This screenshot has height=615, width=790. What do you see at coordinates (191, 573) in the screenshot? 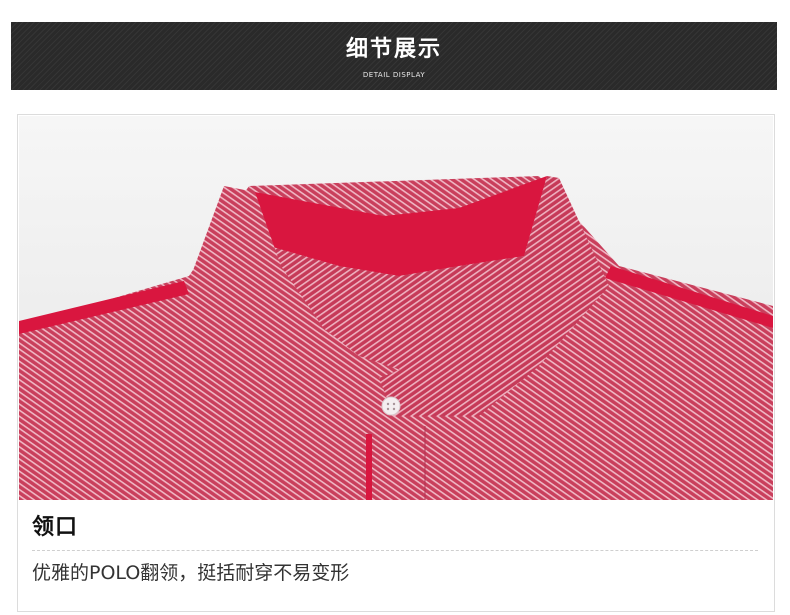
I see `feature-description: 优雅的POLO翻领，挺括耐穿不易变形` at bounding box center [191, 573].